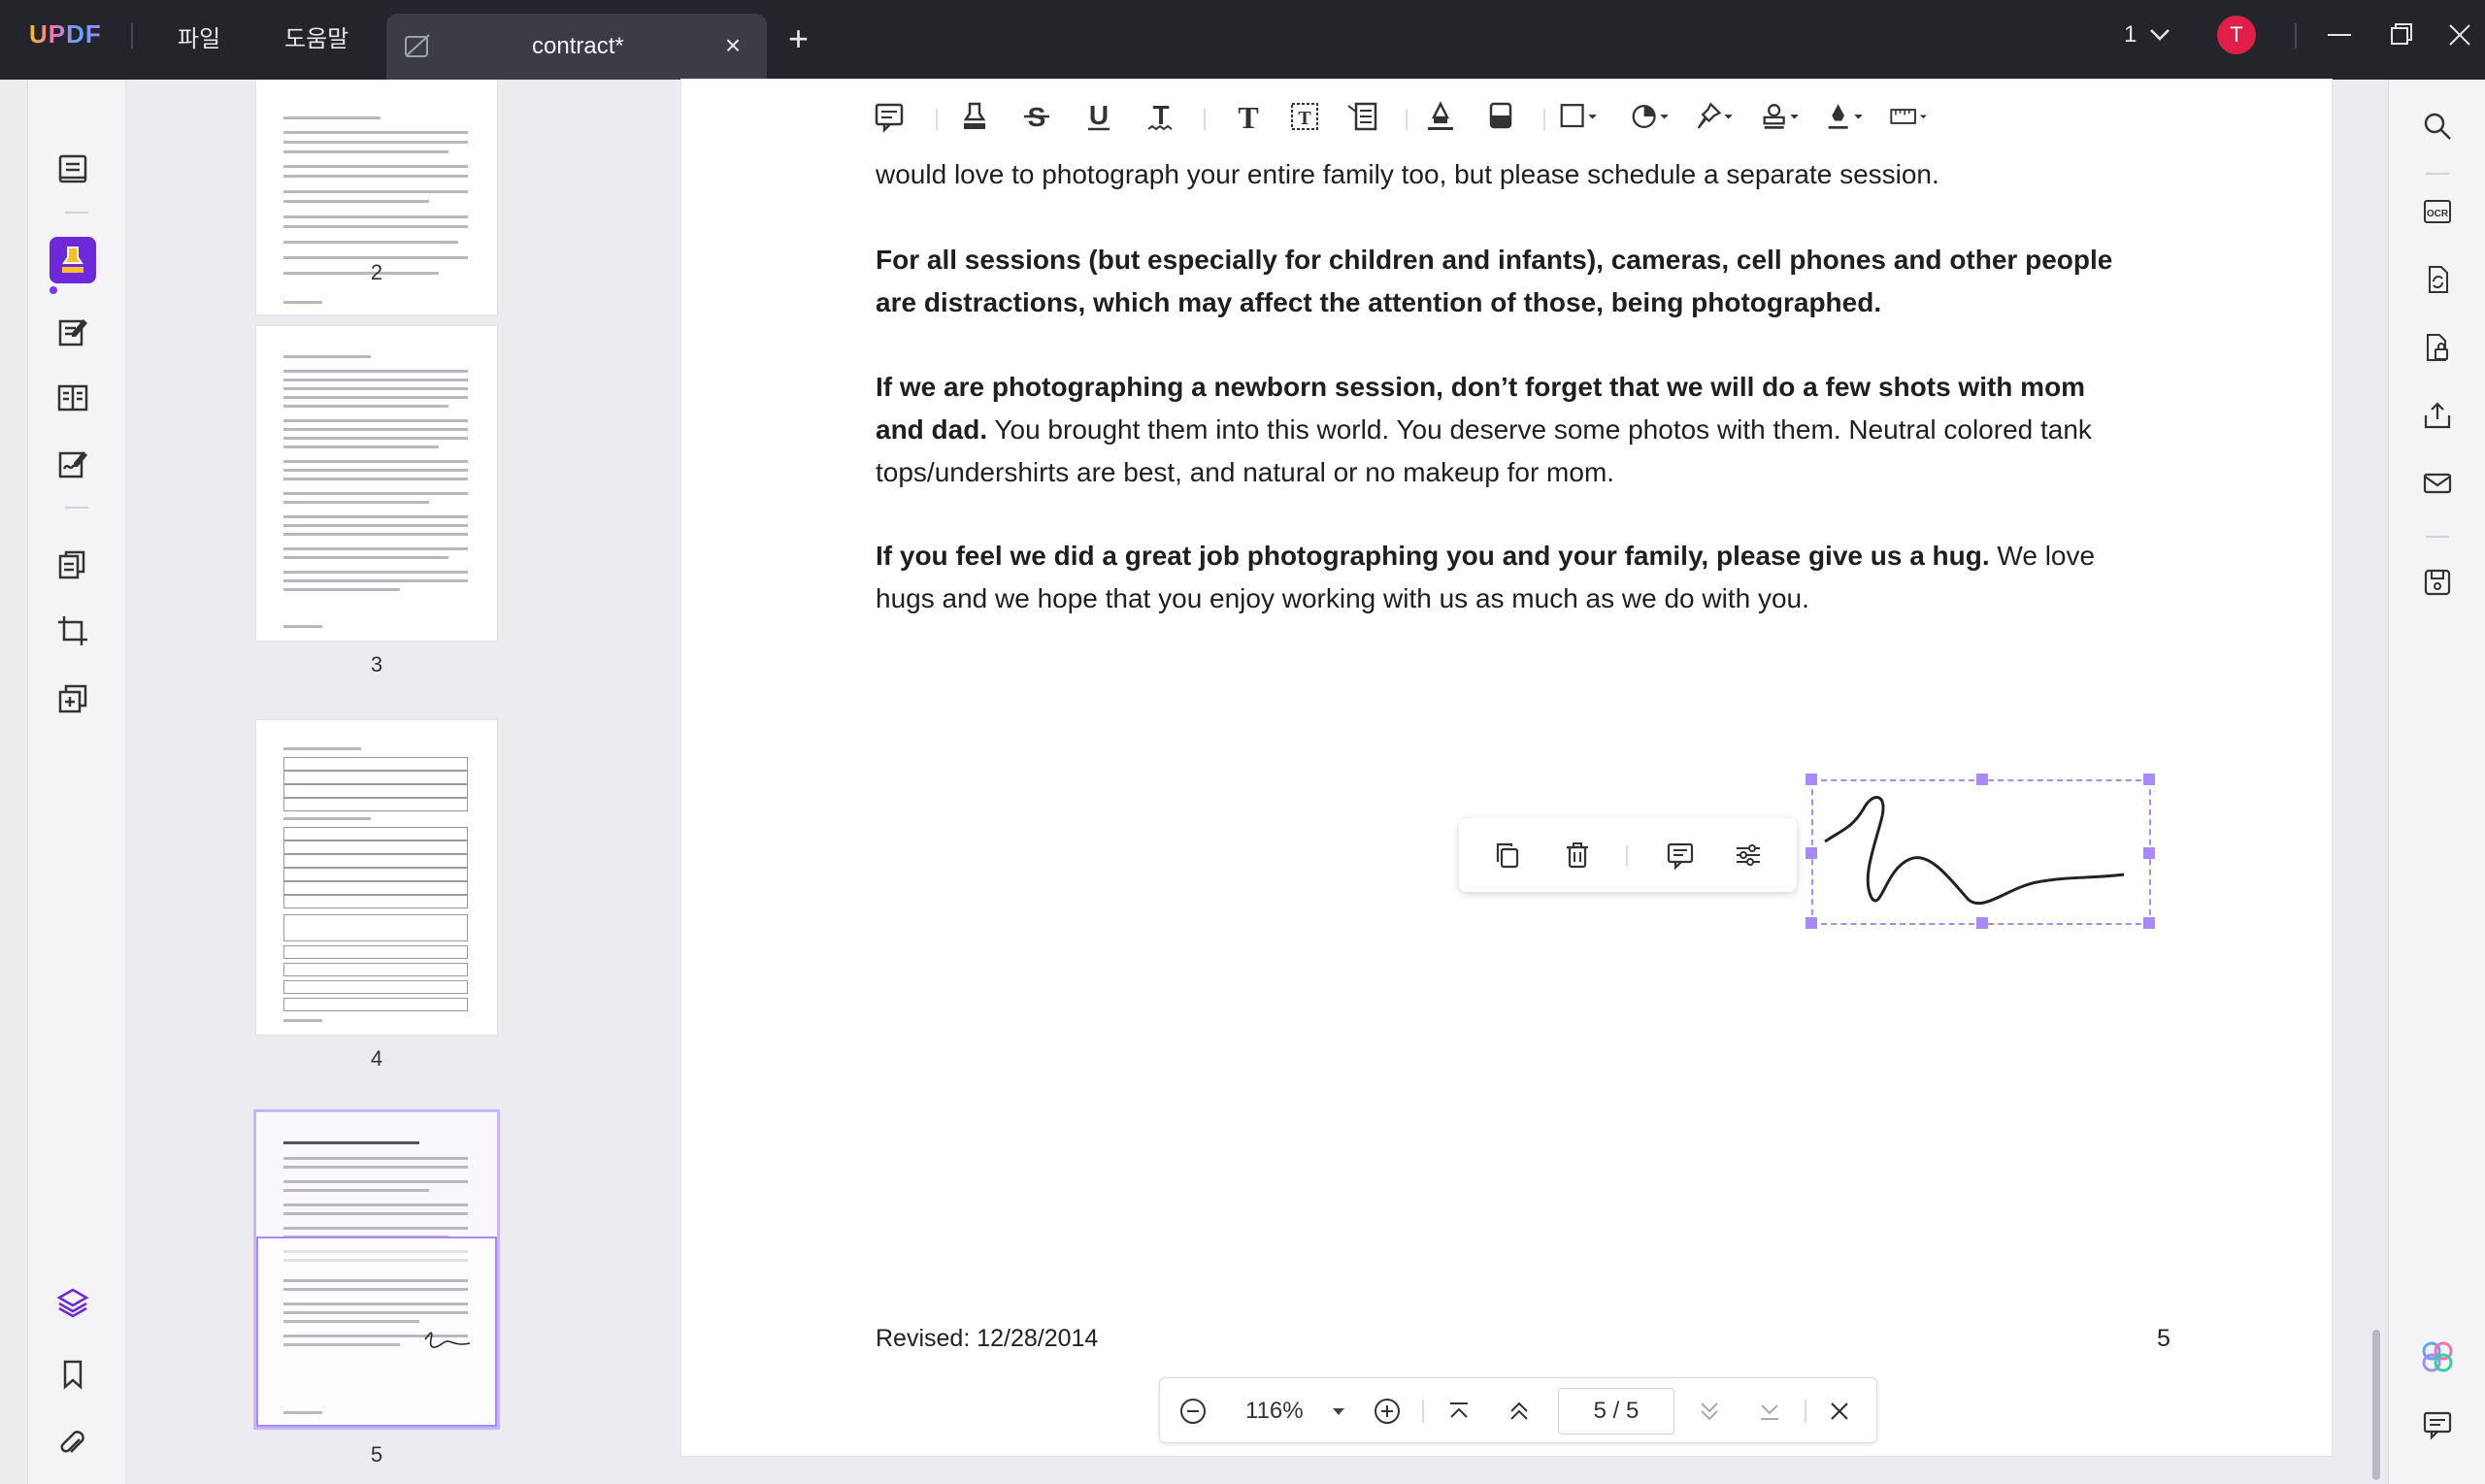 The image size is (2485, 1484). I want to click on measure-icon, so click(1908, 116).